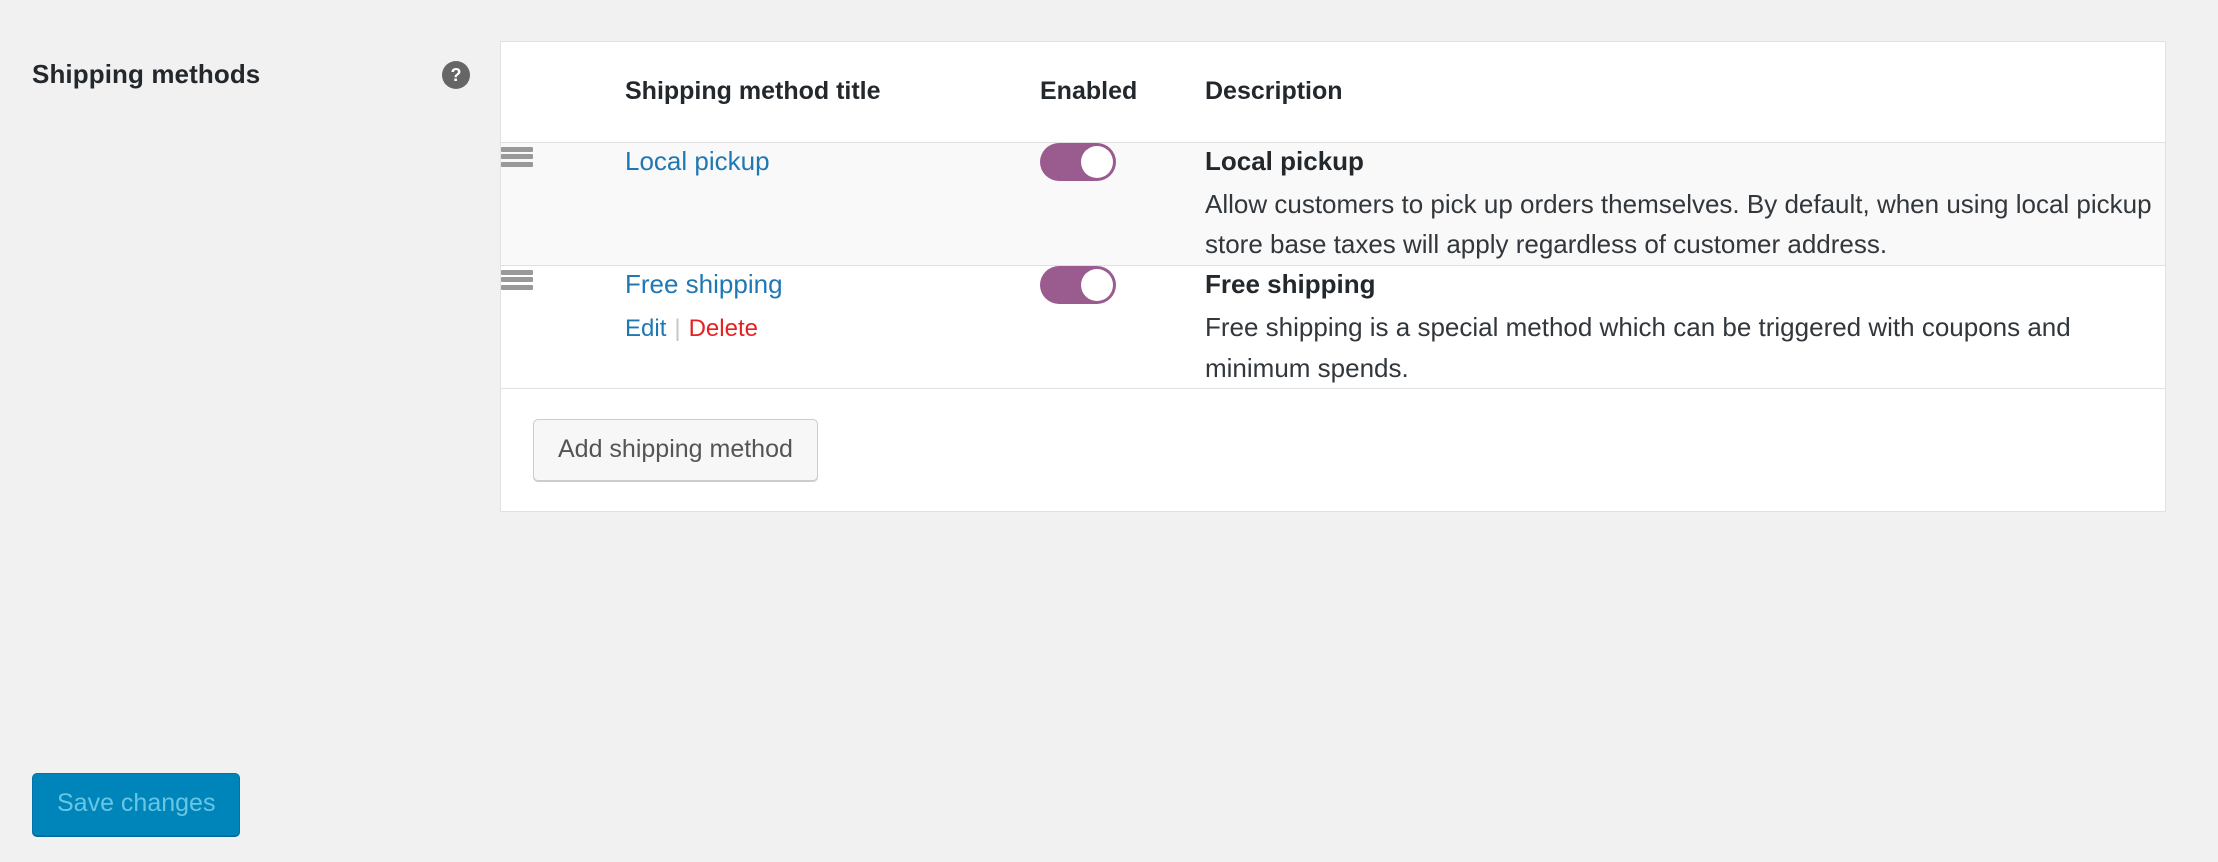 Image resolution: width=2218 pixels, height=862 pixels. Describe the element at coordinates (1284, 160) in the screenshot. I see `description-title: Local pickup` at that location.